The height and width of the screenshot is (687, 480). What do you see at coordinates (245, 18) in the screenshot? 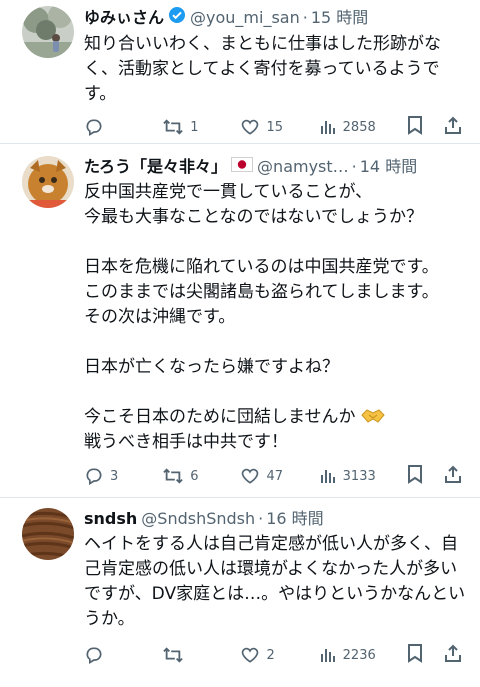
I see `author-handle: @you_mi_san` at bounding box center [245, 18].